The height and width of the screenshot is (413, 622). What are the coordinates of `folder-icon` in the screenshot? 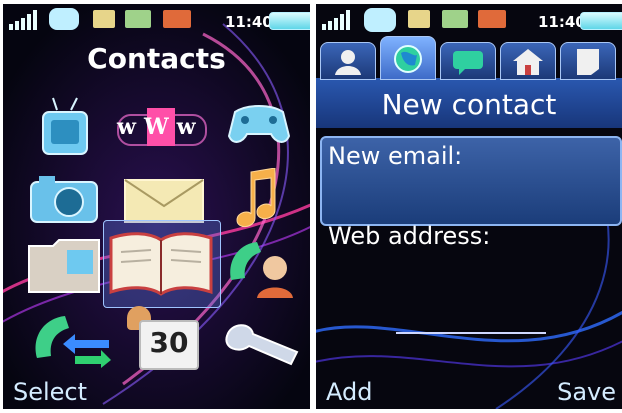 It's located at (64, 265).